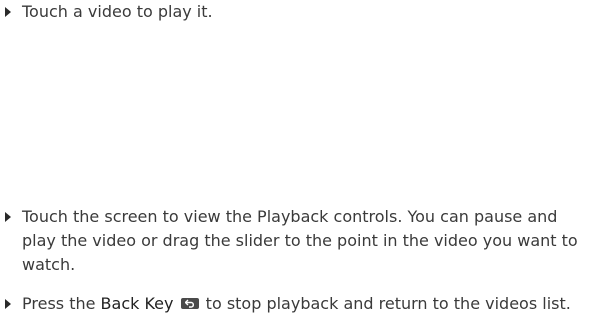 The height and width of the screenshot is (320, 600). I want to click on instruction-item: Touch a video to play it., so click(298, 12).